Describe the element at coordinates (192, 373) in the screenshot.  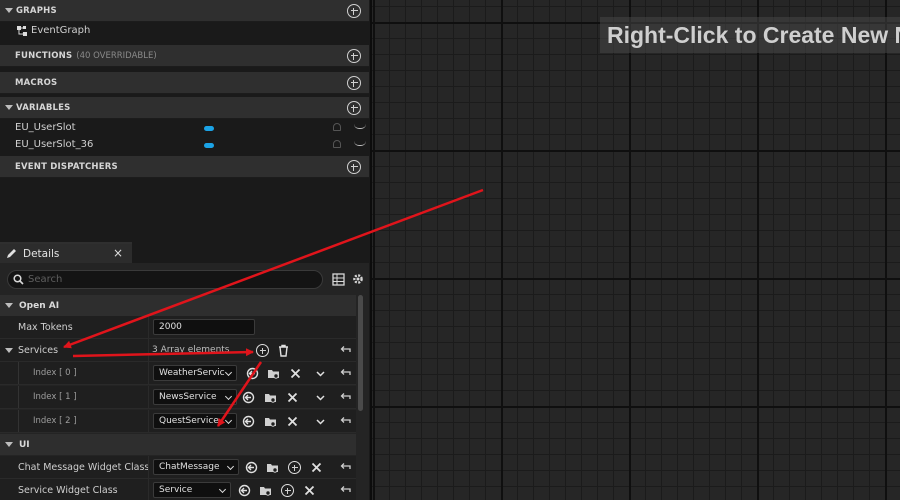
I see `service-class-value: WeatherServic` at that location.